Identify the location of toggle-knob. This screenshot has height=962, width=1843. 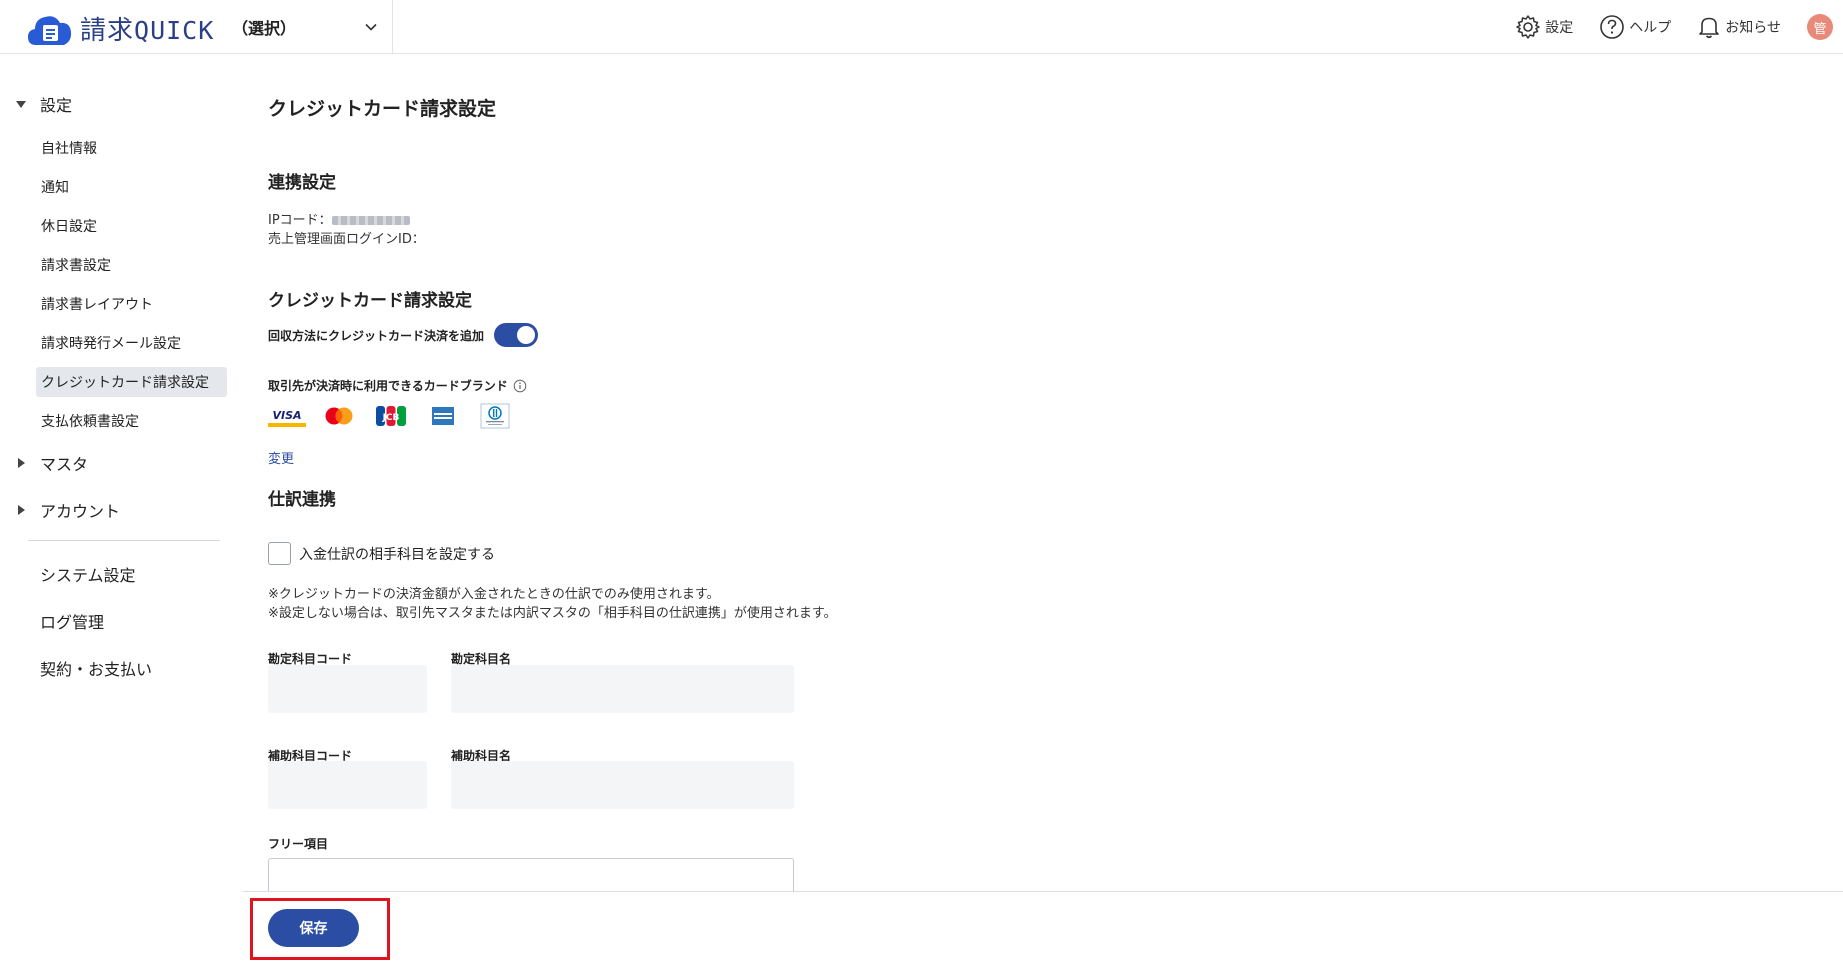
(526, 335).